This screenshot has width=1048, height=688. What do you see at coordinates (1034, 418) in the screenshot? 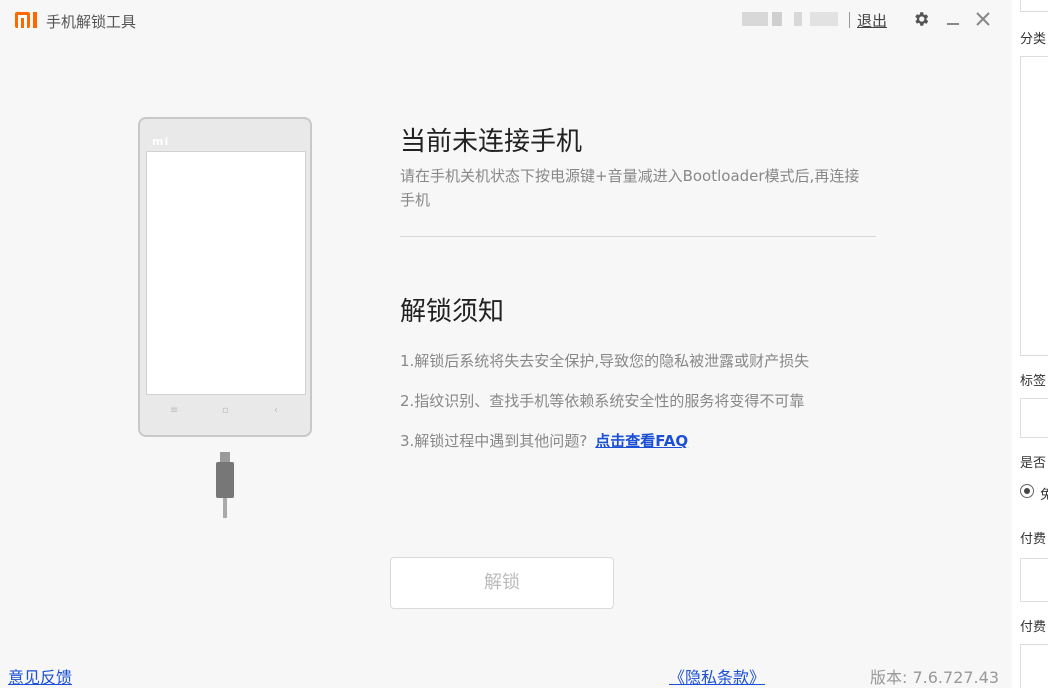
I see `side-tags-input` at bounding box center [1034, 418].